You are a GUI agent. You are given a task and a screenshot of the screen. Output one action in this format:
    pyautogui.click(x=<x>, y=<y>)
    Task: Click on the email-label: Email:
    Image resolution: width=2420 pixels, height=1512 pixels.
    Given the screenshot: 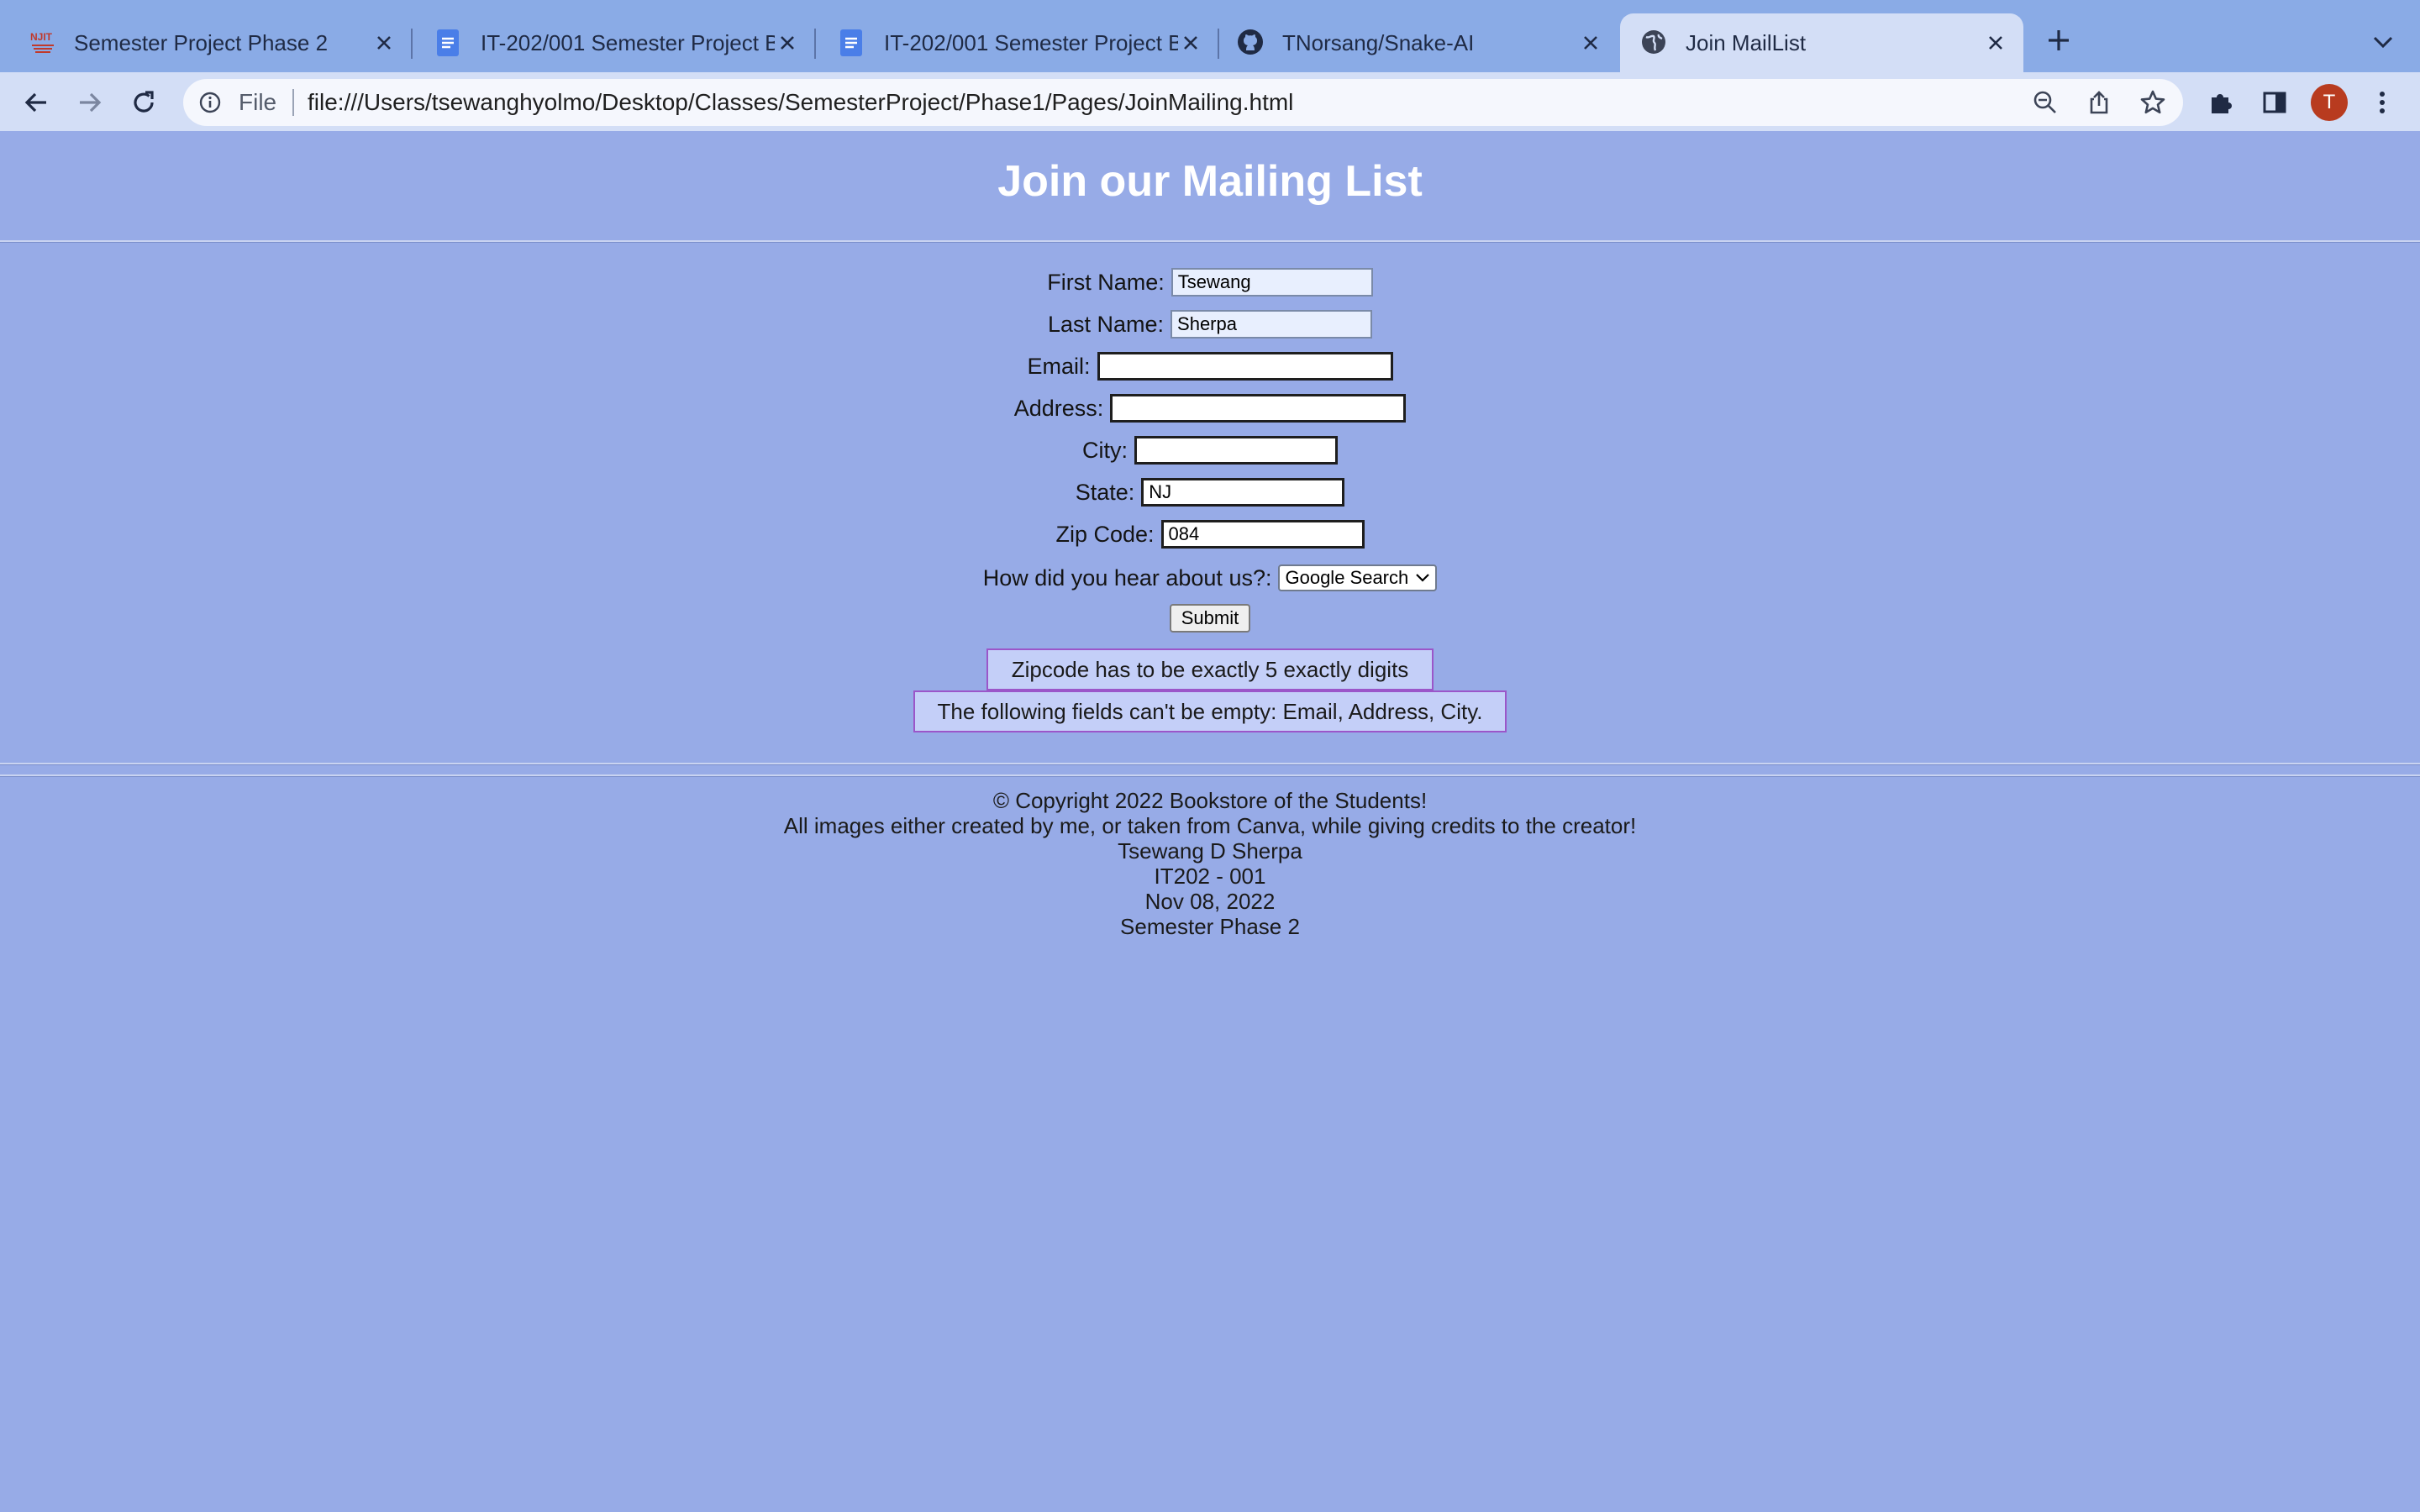 What is the action you would take?
    pyautogui.click(x=1059, y=366)
    